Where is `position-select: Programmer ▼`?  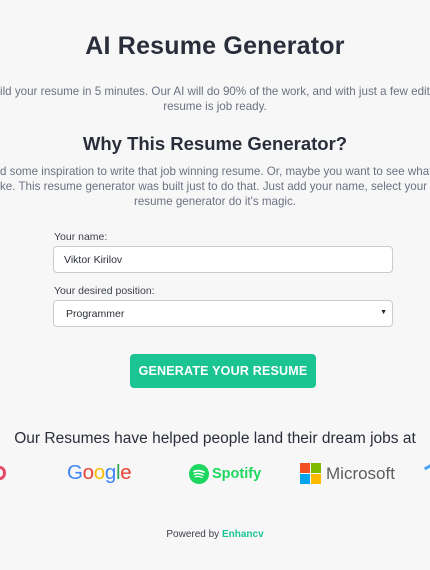
position-select: Programmer ▼ is located at coordinates (223, 313).